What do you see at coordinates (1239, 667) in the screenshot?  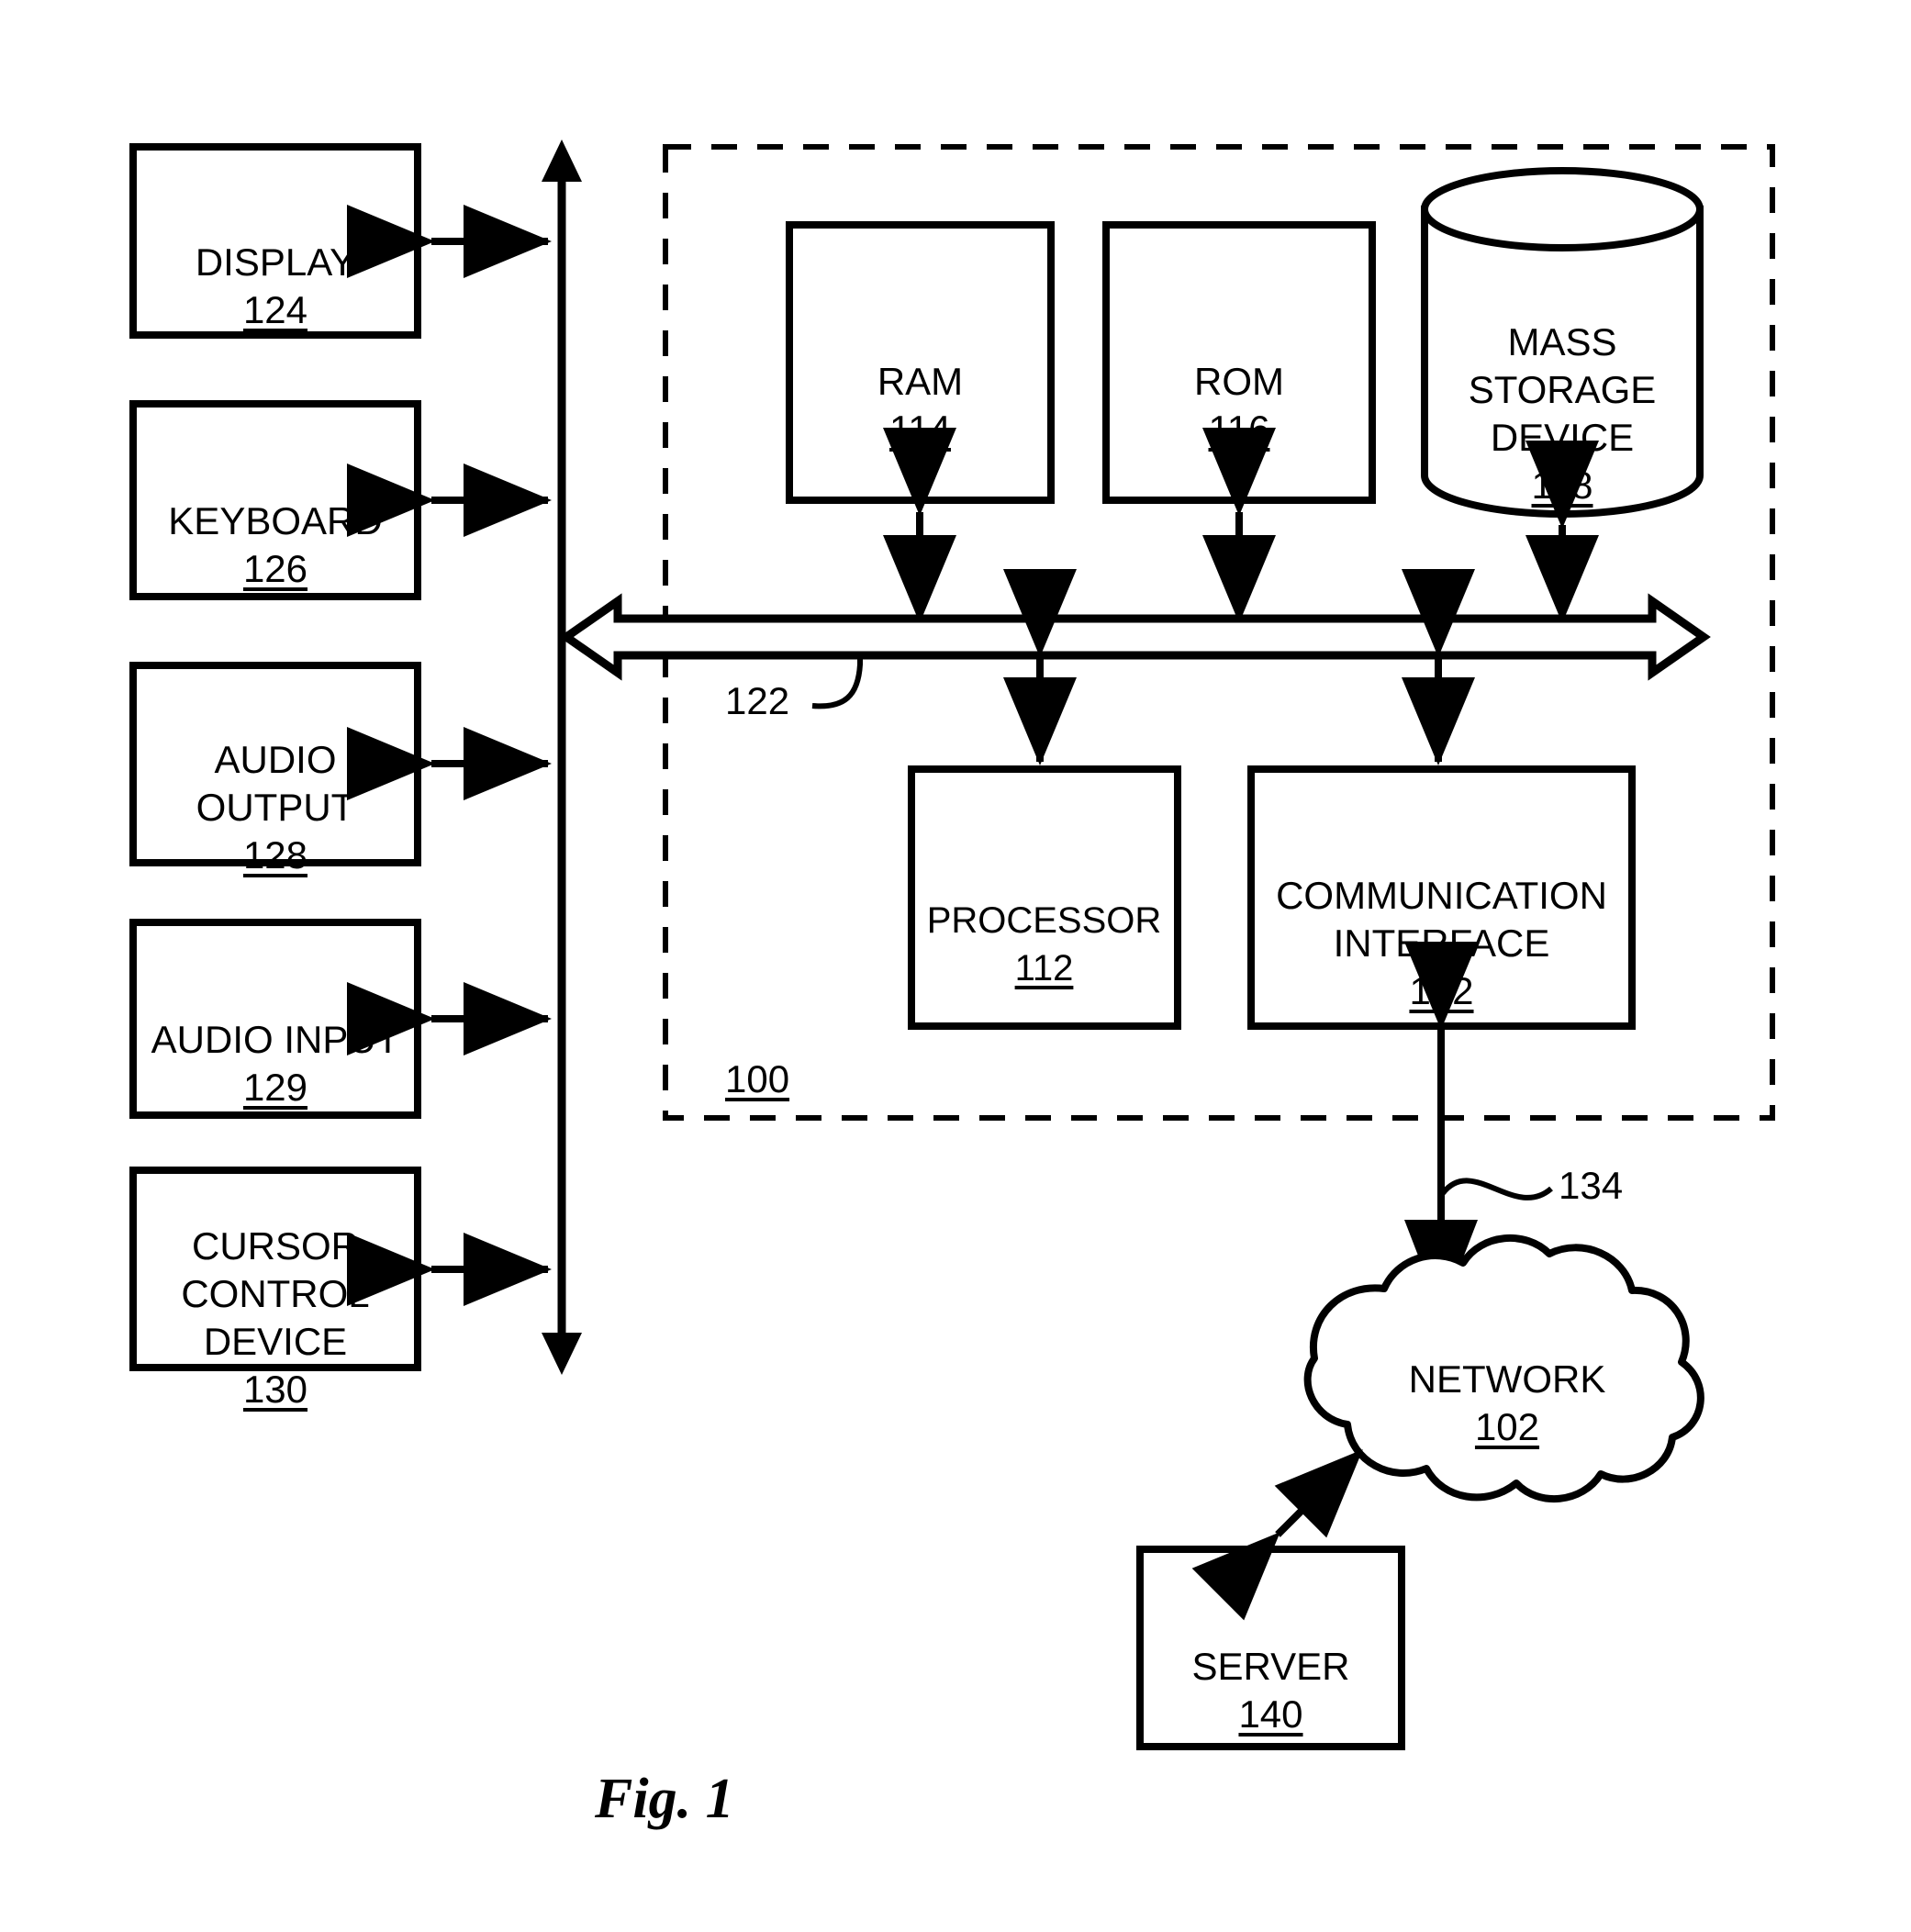 I see `bus-lower-links` at bounding box center [1239, 667].